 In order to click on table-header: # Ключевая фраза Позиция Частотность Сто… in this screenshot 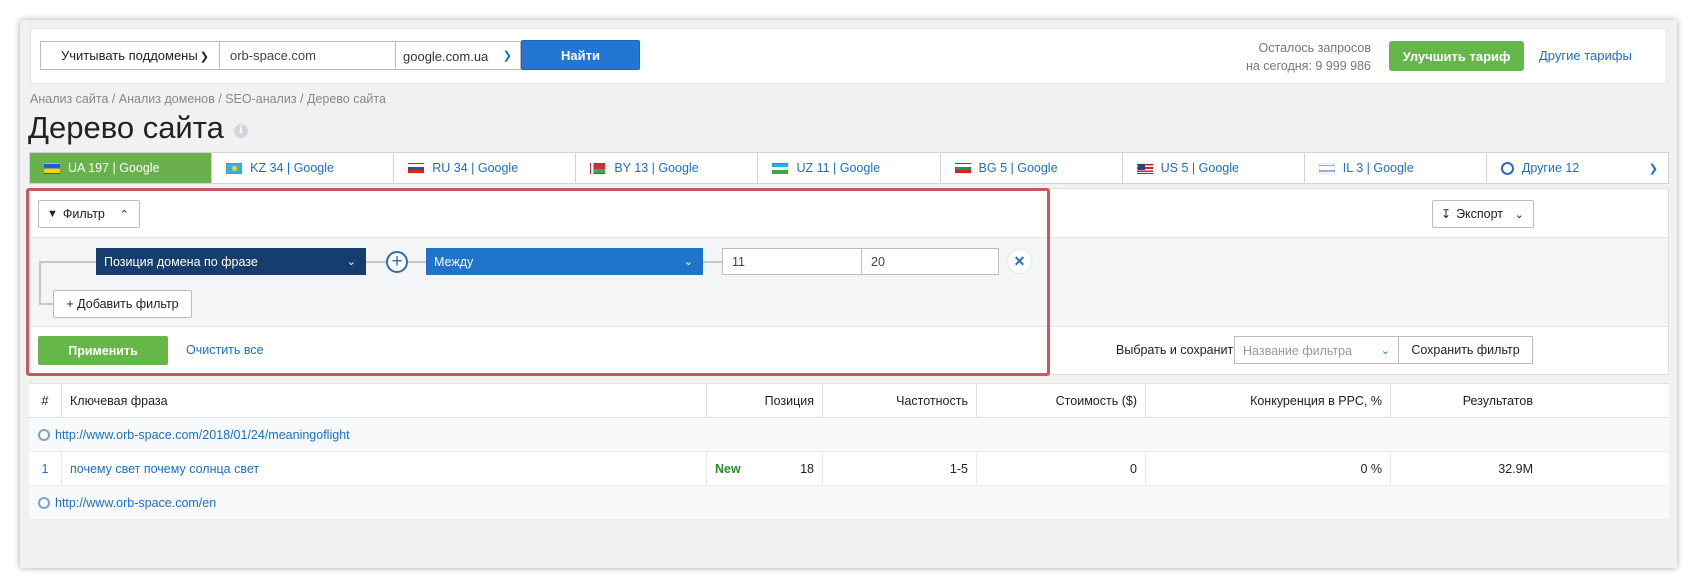, I will do `click(849, 400)`.